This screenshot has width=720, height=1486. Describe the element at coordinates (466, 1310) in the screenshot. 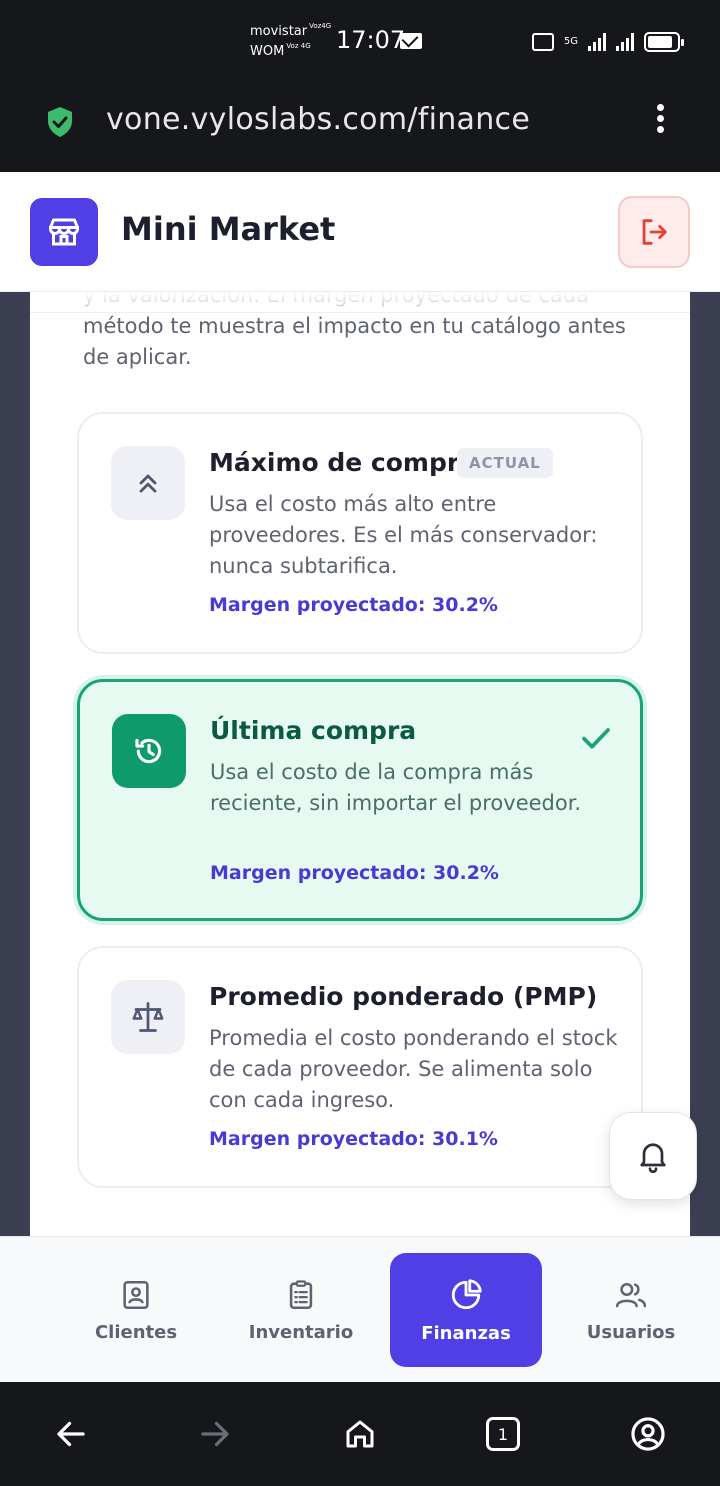

I see `nav-finanzas: Finanzas` at that location.